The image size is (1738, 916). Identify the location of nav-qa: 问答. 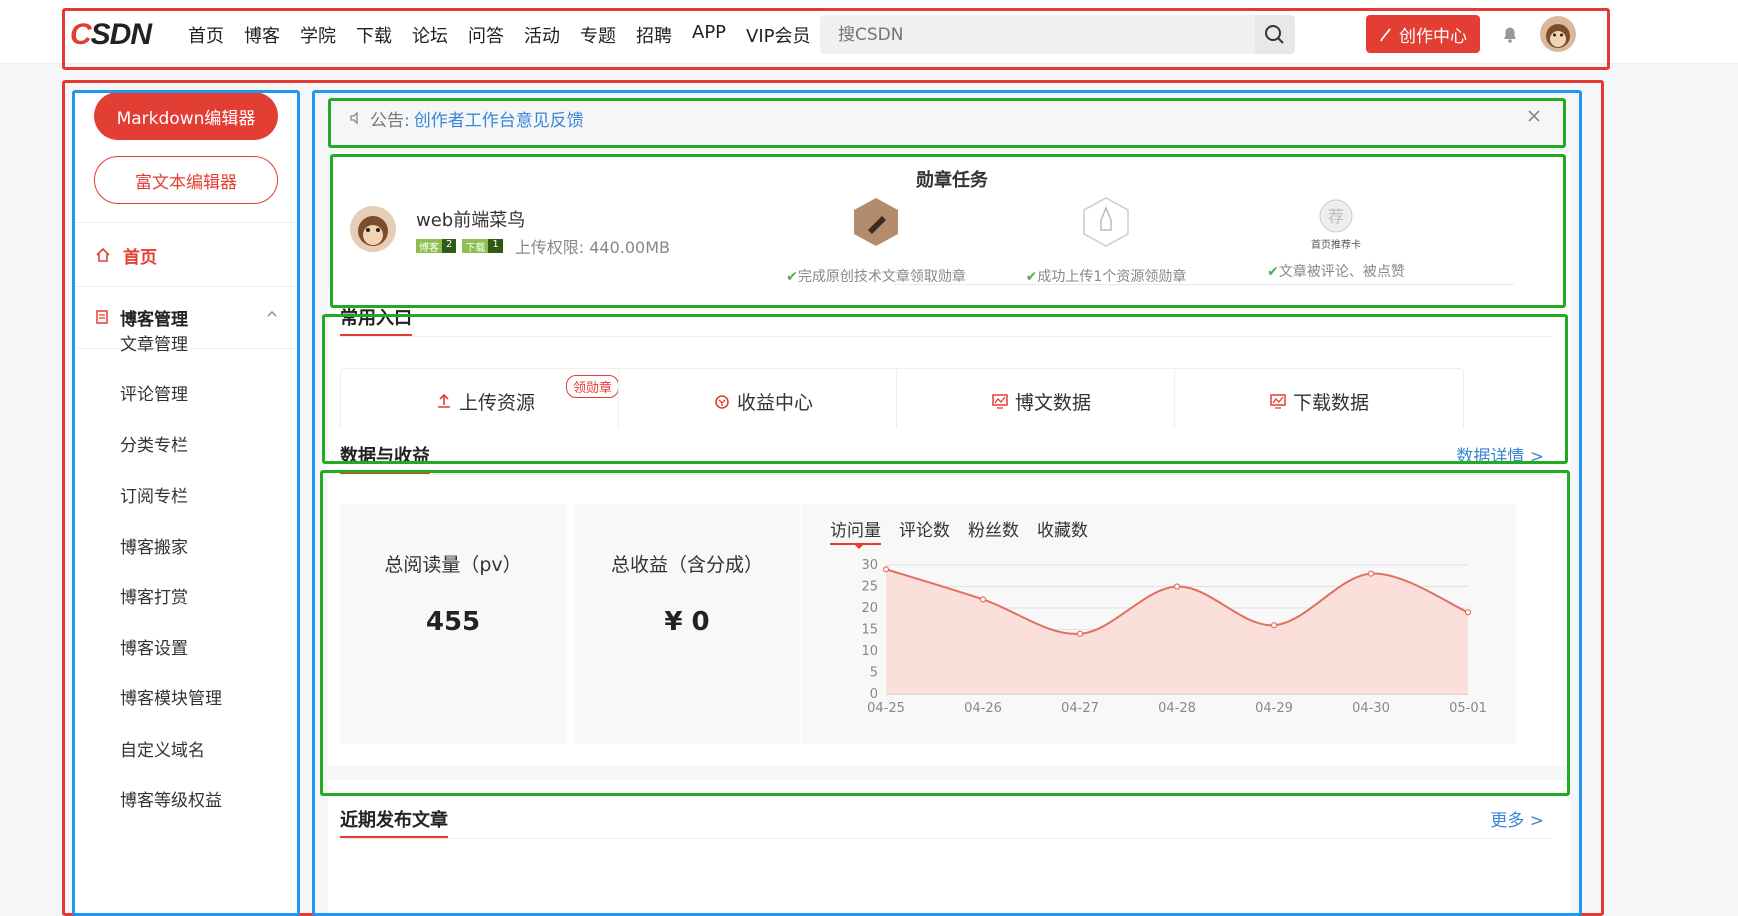
(486, 35).